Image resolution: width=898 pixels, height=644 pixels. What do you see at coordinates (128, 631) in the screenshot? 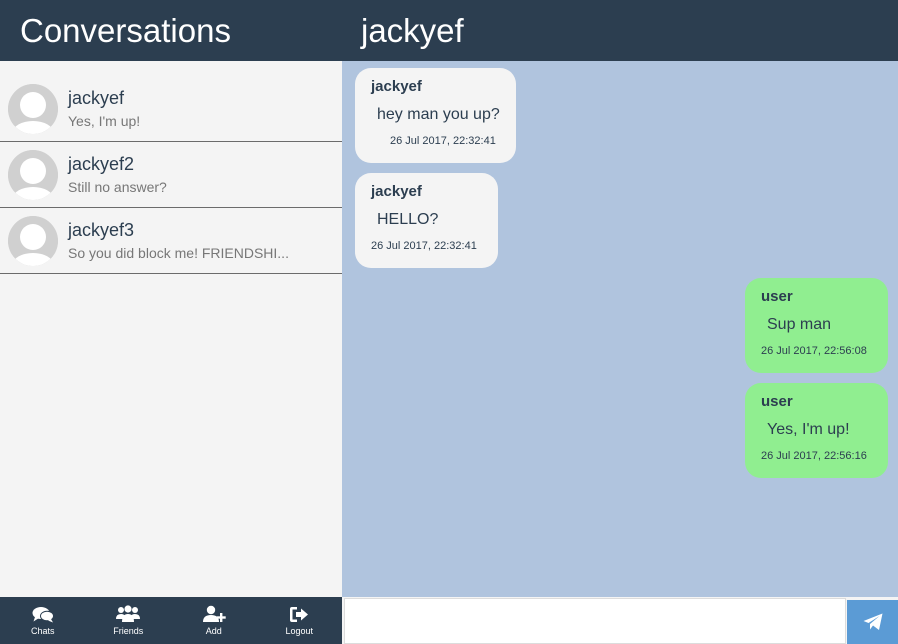
I see `nav-friends-label: Friends` at bounding box center [128, 631].